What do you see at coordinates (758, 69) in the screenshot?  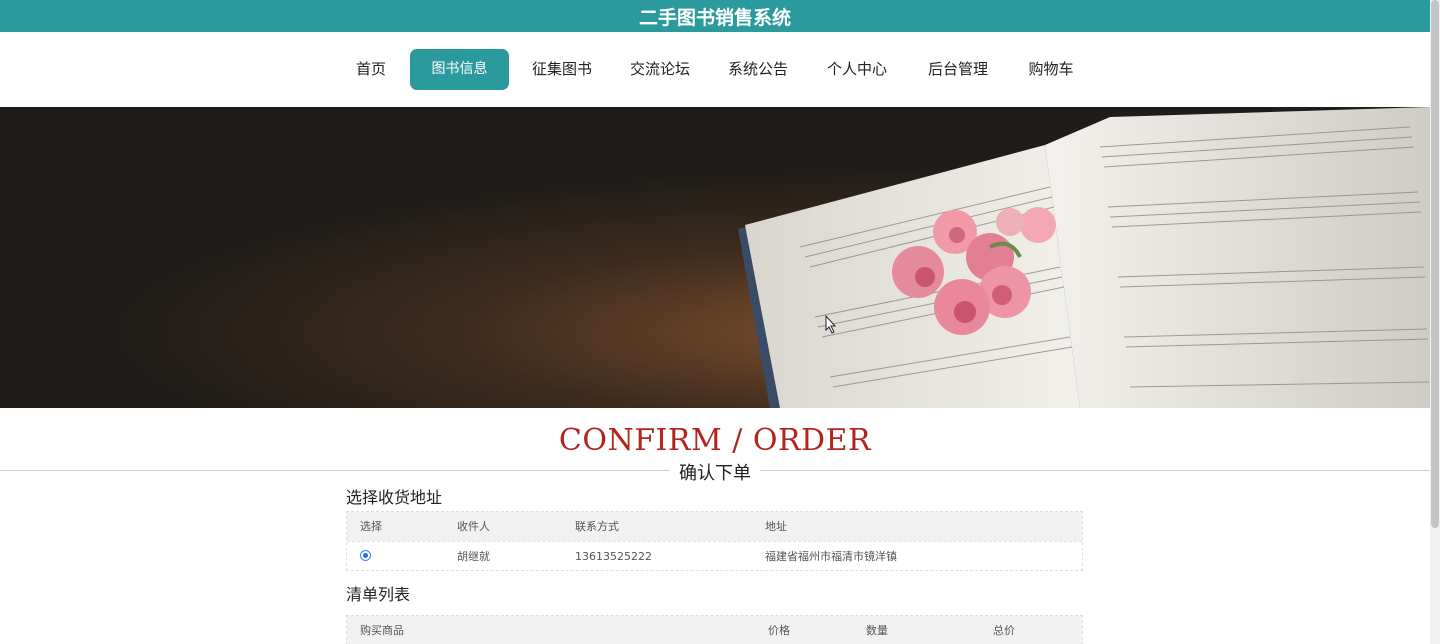 I see `nav-item-announcements: 系统公告` at bounding box center [758, 69].